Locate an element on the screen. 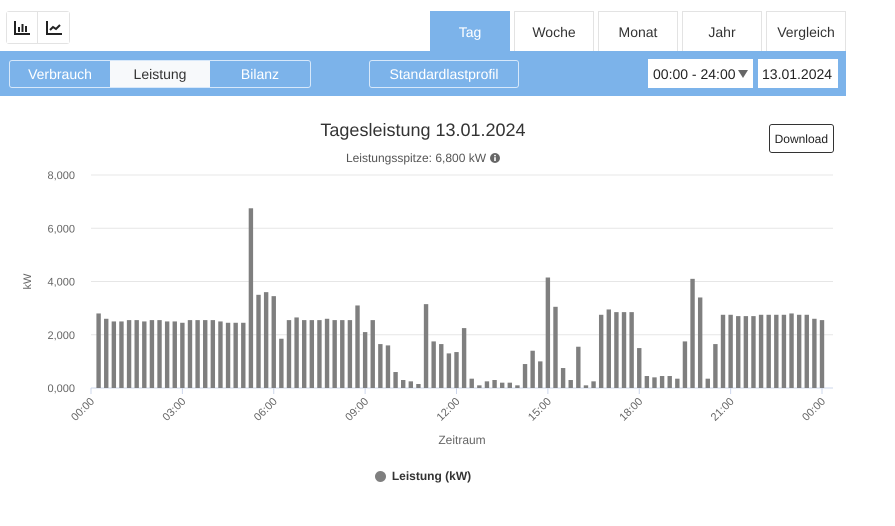 The width and height of the screenshot is (895, 526). y-axis-label: 2,000 is located at coordinates (61, 336).